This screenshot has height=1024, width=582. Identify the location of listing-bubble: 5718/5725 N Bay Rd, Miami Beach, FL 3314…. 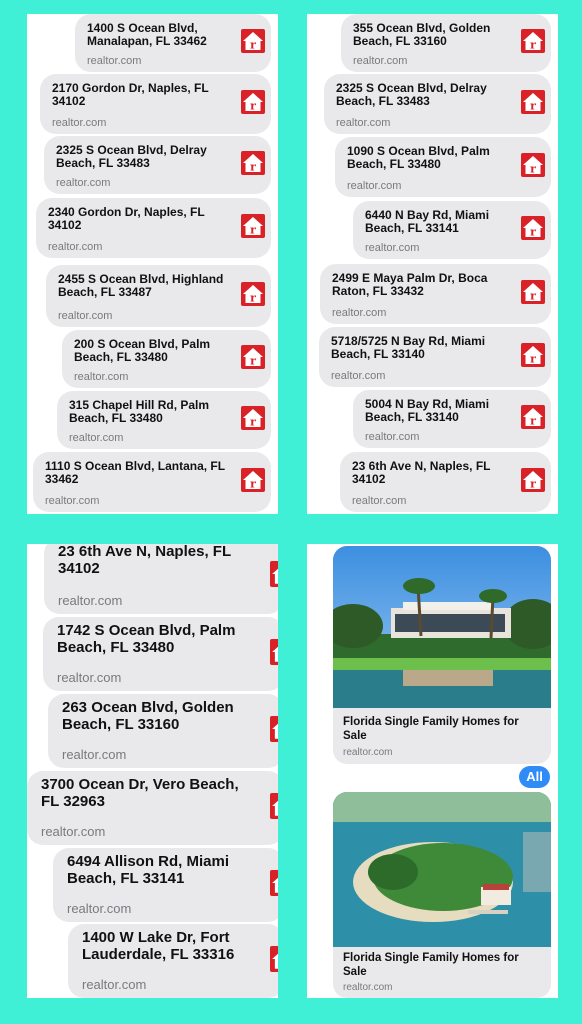
(435, 357).